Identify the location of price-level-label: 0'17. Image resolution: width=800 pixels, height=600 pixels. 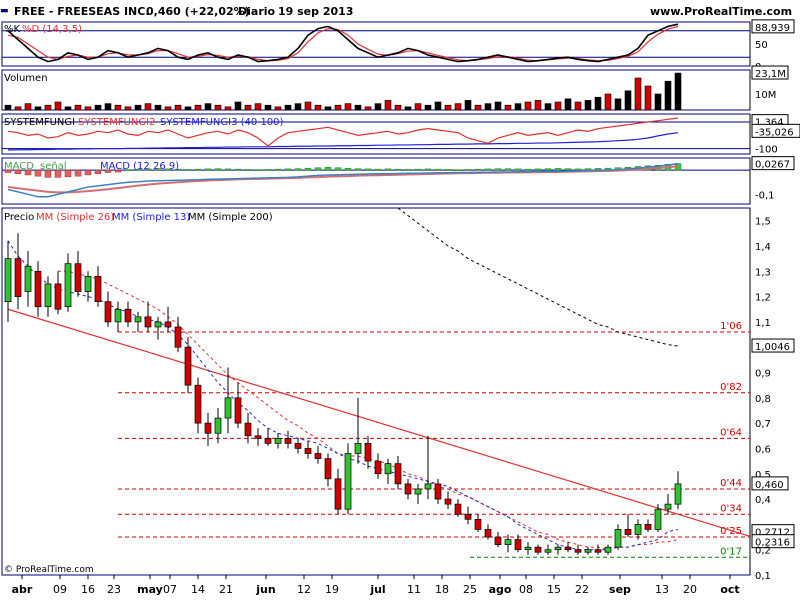
(731, 551).